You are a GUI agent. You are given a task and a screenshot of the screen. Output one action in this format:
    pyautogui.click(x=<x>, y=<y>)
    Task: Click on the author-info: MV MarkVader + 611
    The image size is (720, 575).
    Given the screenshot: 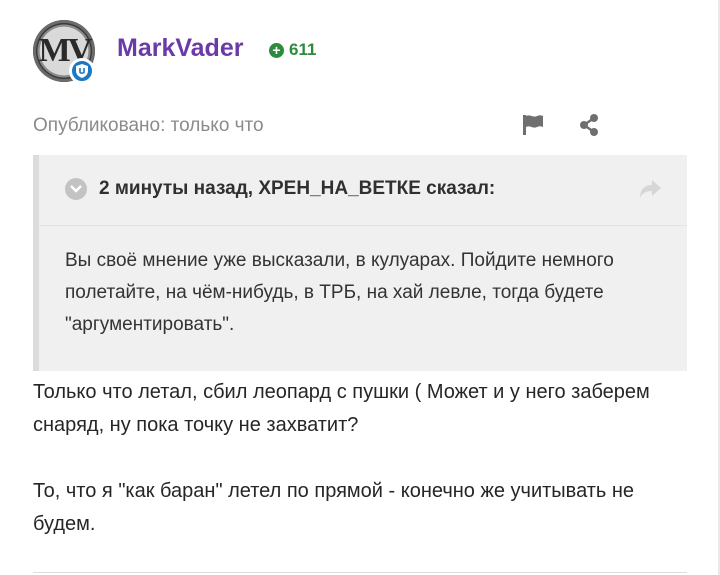 What is the action you would take?
    pyautogui.click(x=174, y=52)
    